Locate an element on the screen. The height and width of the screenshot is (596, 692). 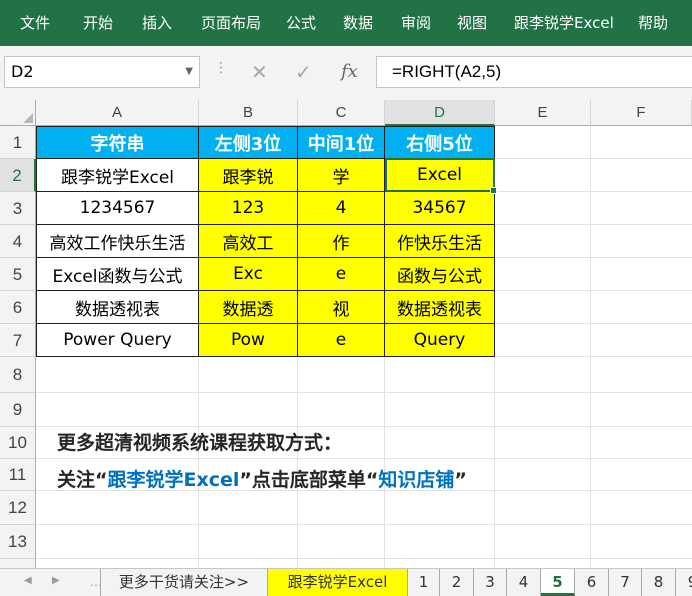
select-all-corner is located at coordinates (18, 113).